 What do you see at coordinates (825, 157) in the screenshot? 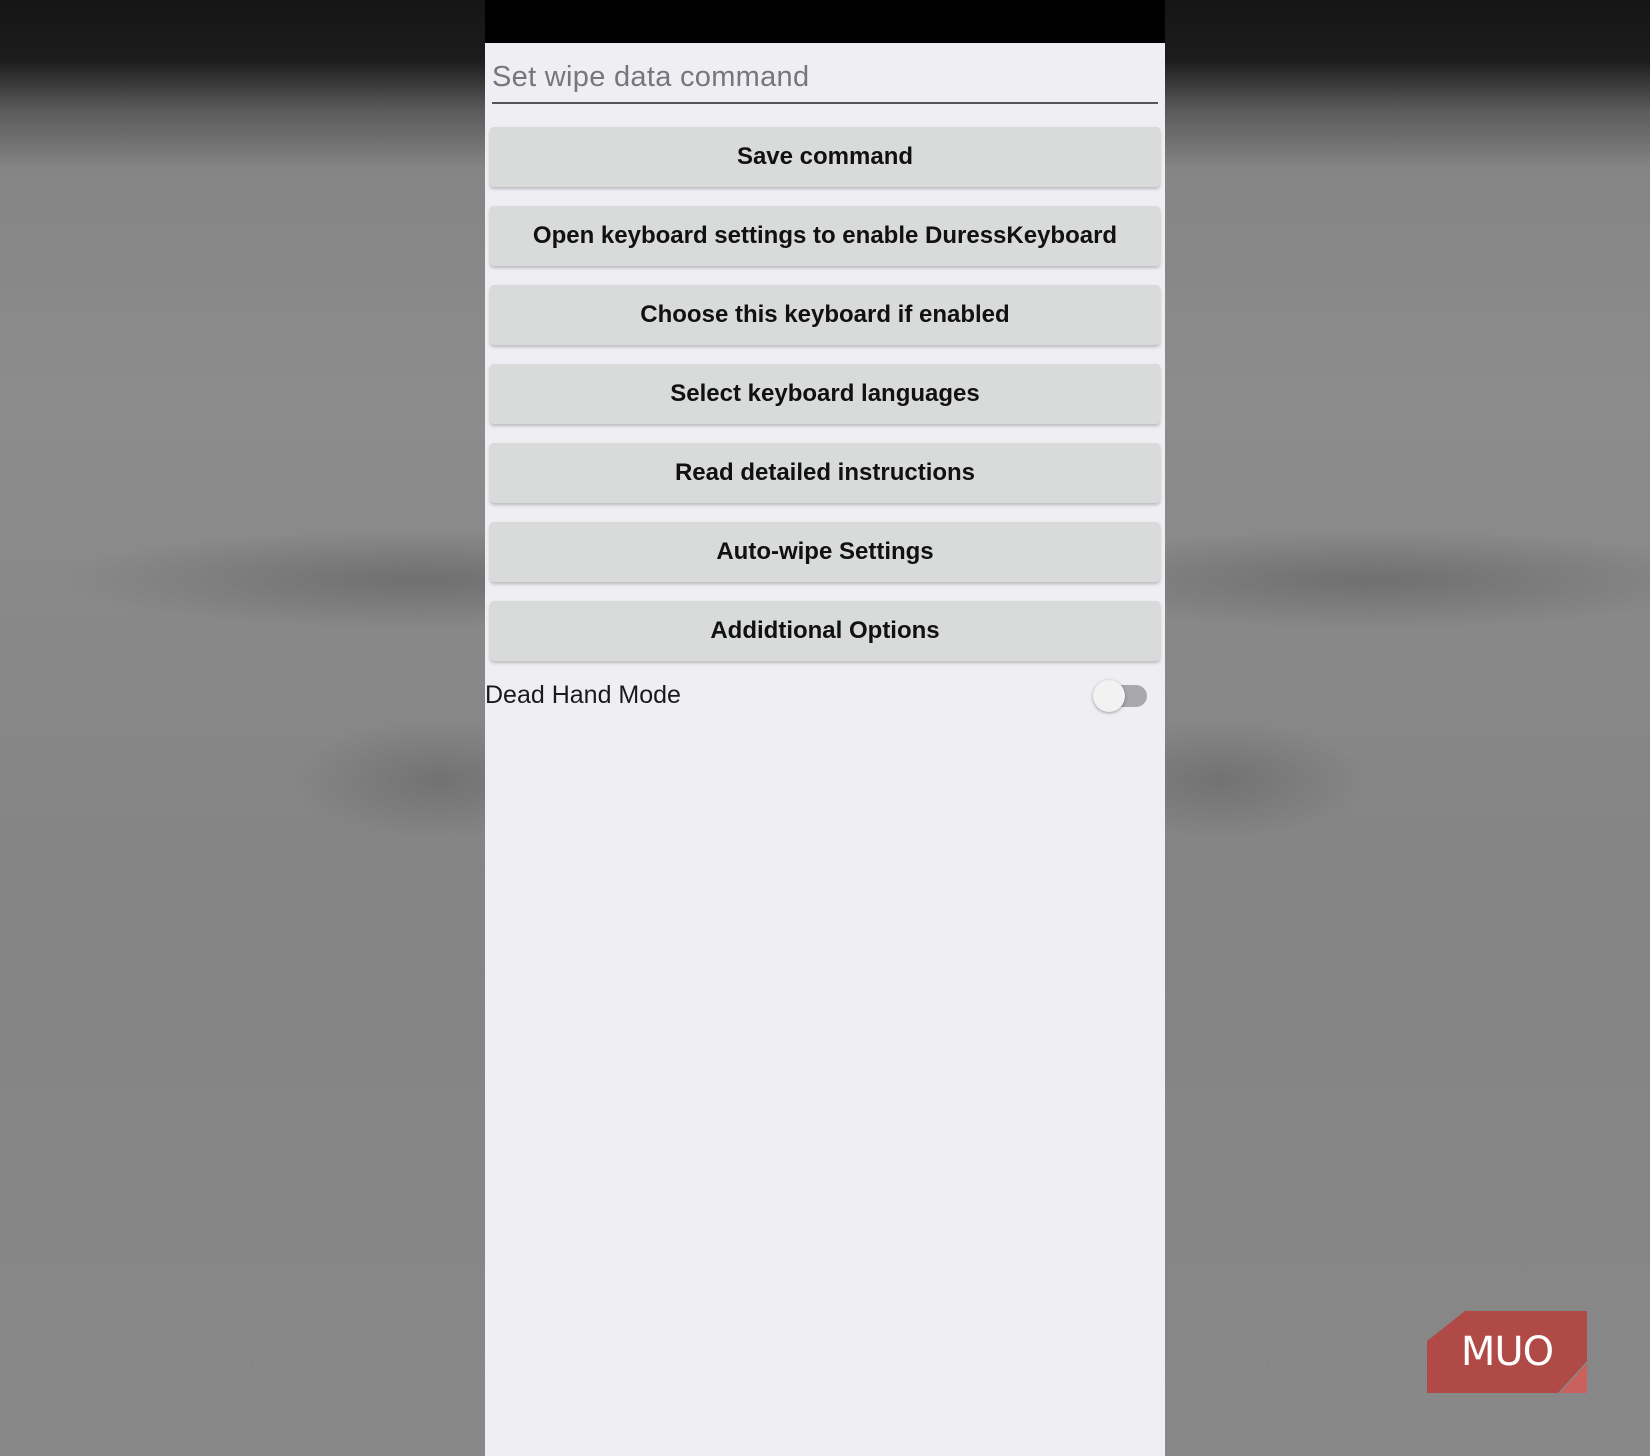
I see `save-command-button: Save command` at bounding box center [825, 157].